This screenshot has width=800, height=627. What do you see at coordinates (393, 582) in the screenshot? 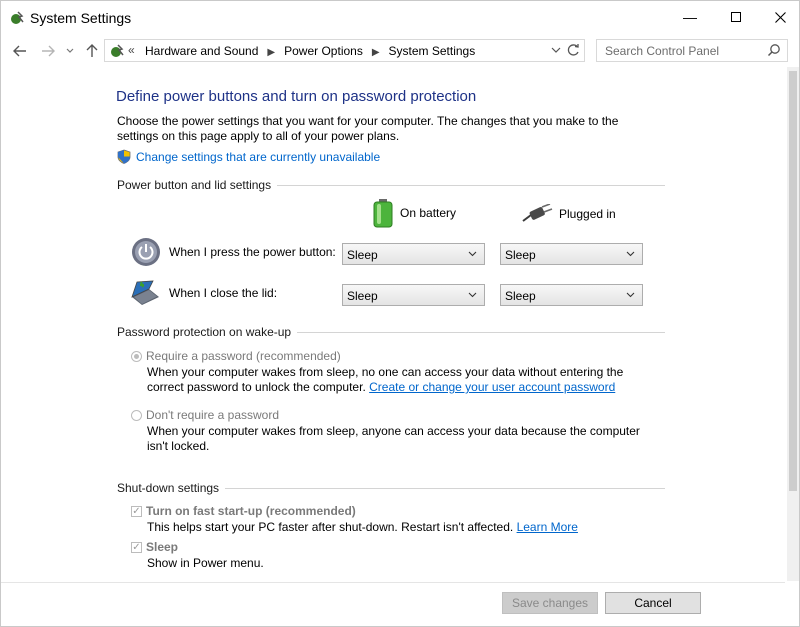
I see `footer-divider` at bounding box center [393, 582].